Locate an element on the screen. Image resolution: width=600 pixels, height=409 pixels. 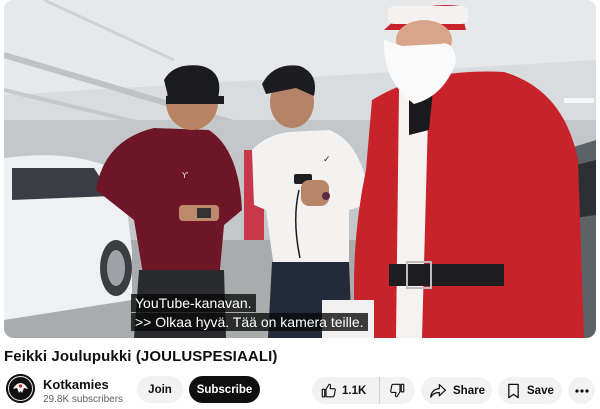
thumbs-down-icon is located at coordinates (397, 390).